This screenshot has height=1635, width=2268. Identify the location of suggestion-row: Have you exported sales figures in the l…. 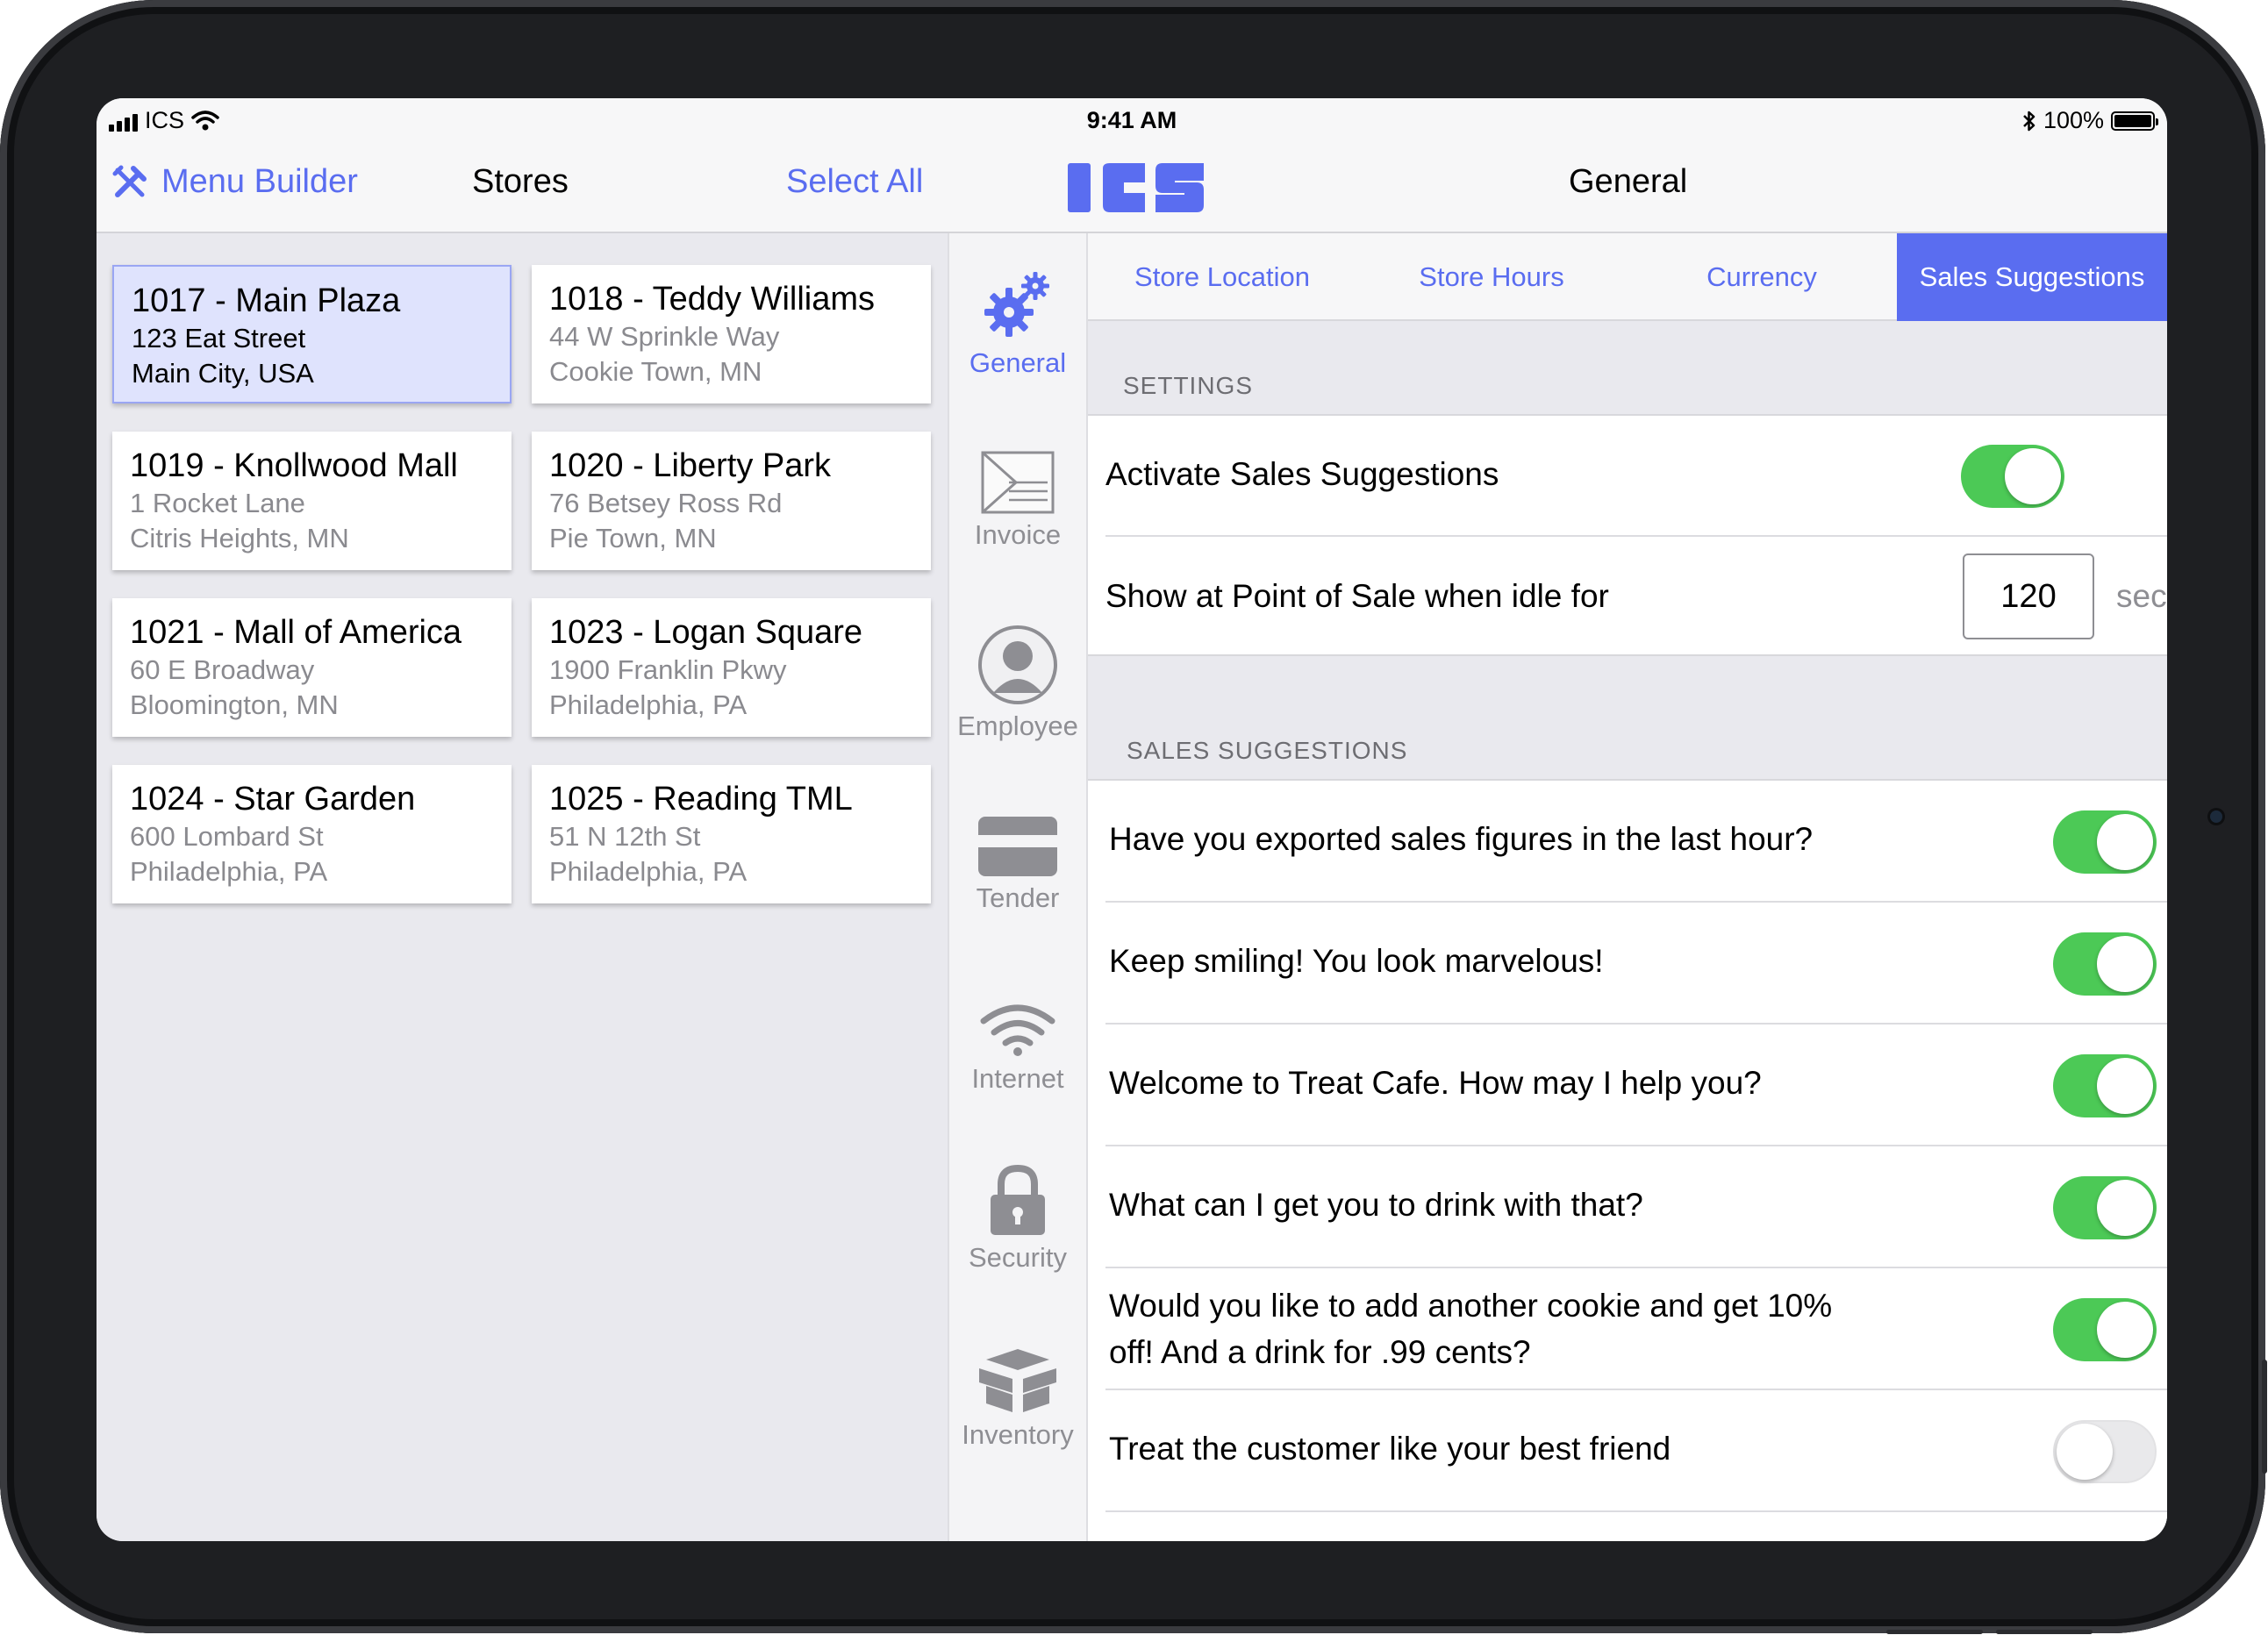
(1627, 842).